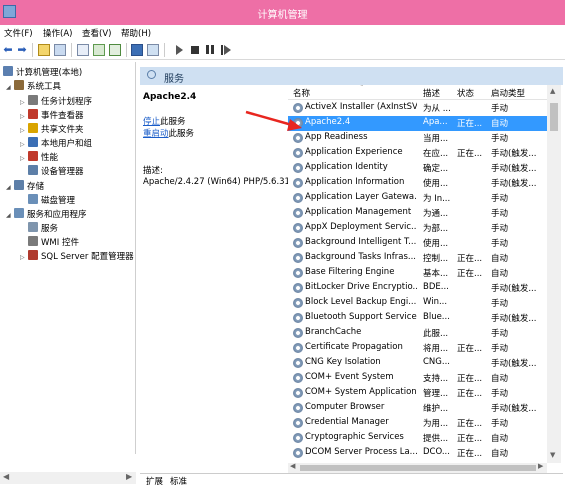 The width and height of the screenshot is (565, 495). What do you see at coordinates (269, 118) in the screenshot?
I see `annotation-arrow-shaft` at bounding box center [269, 118].